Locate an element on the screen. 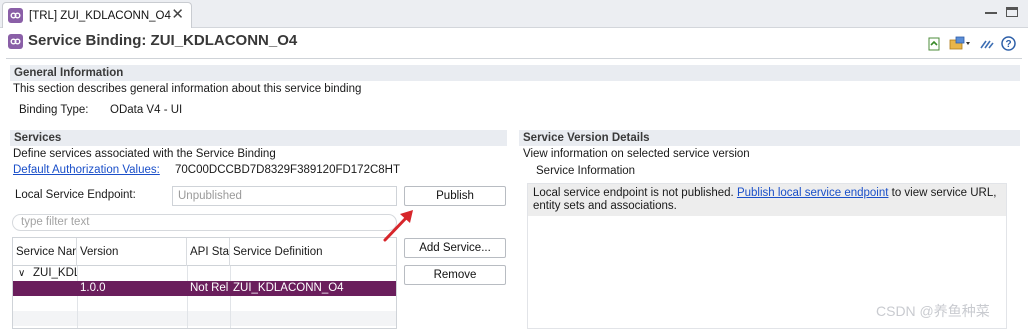 The image size is (1028, 329). column-header-service-name: Service Nar is located at coordinates (45, 252).